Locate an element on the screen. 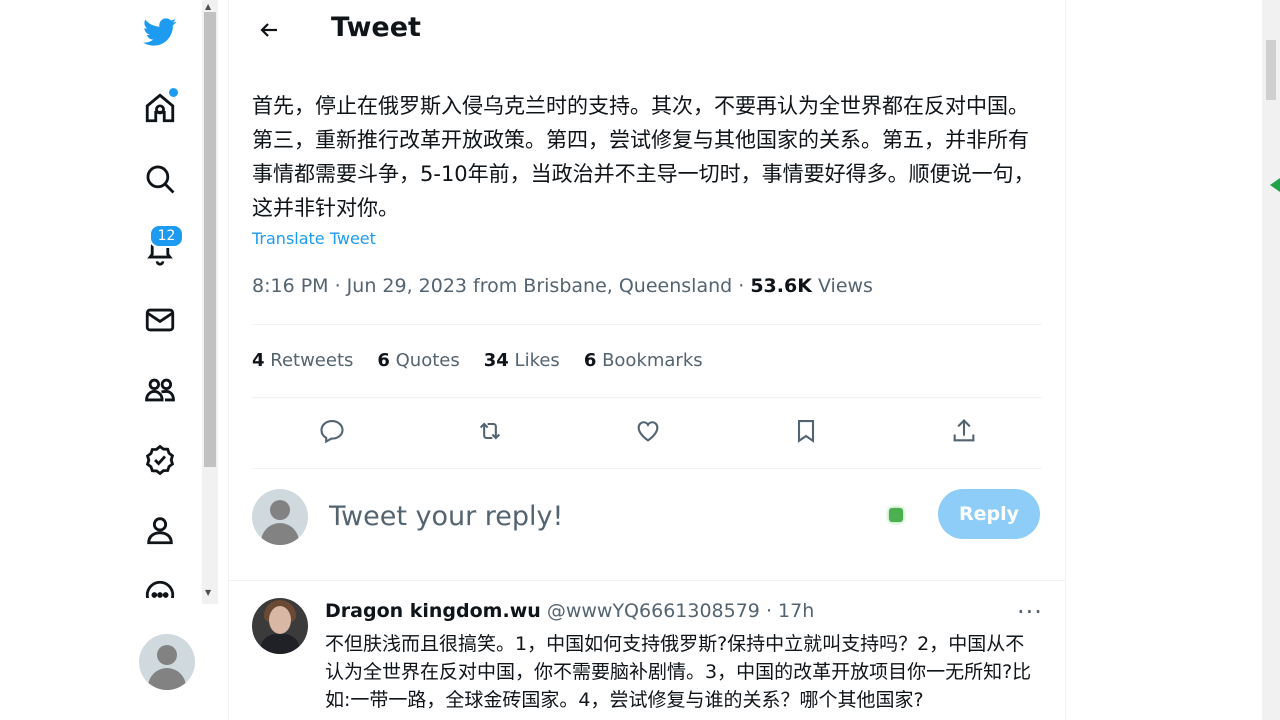  views-label: Views is located at coordinates (842, 286).